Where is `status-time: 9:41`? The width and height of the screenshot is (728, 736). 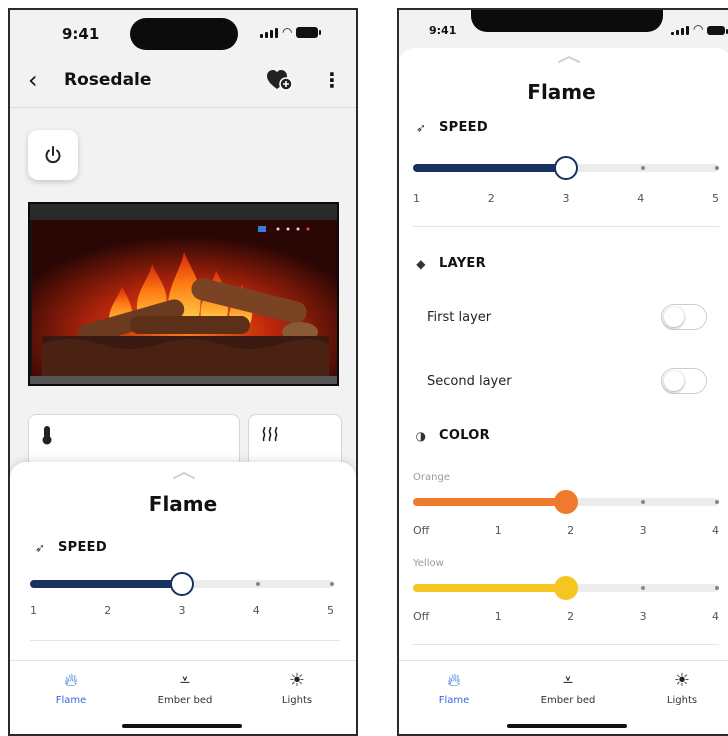
status-time: 9:41 is located at coordinates (443, 30).